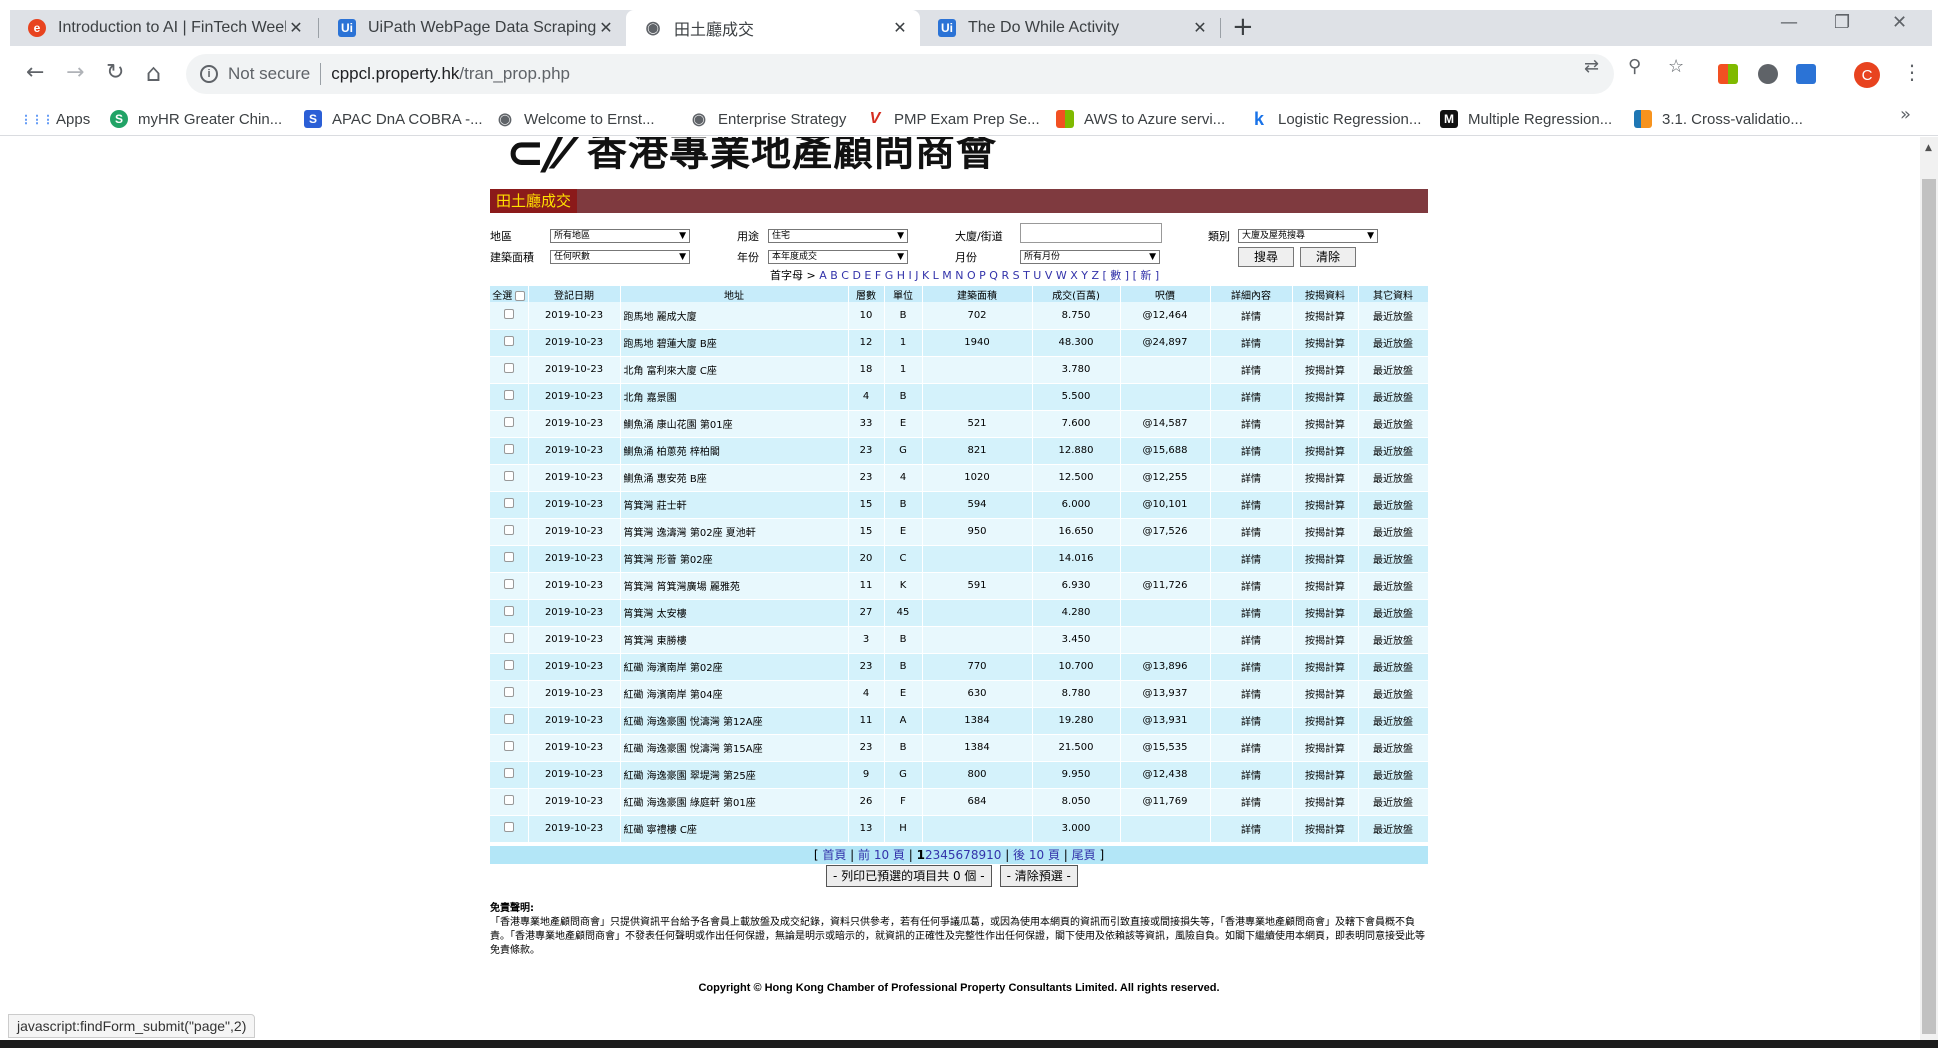 The height and width of the screenshot is (1048, 1938). I want to click on home-button: ⌂, so click(153, 73).